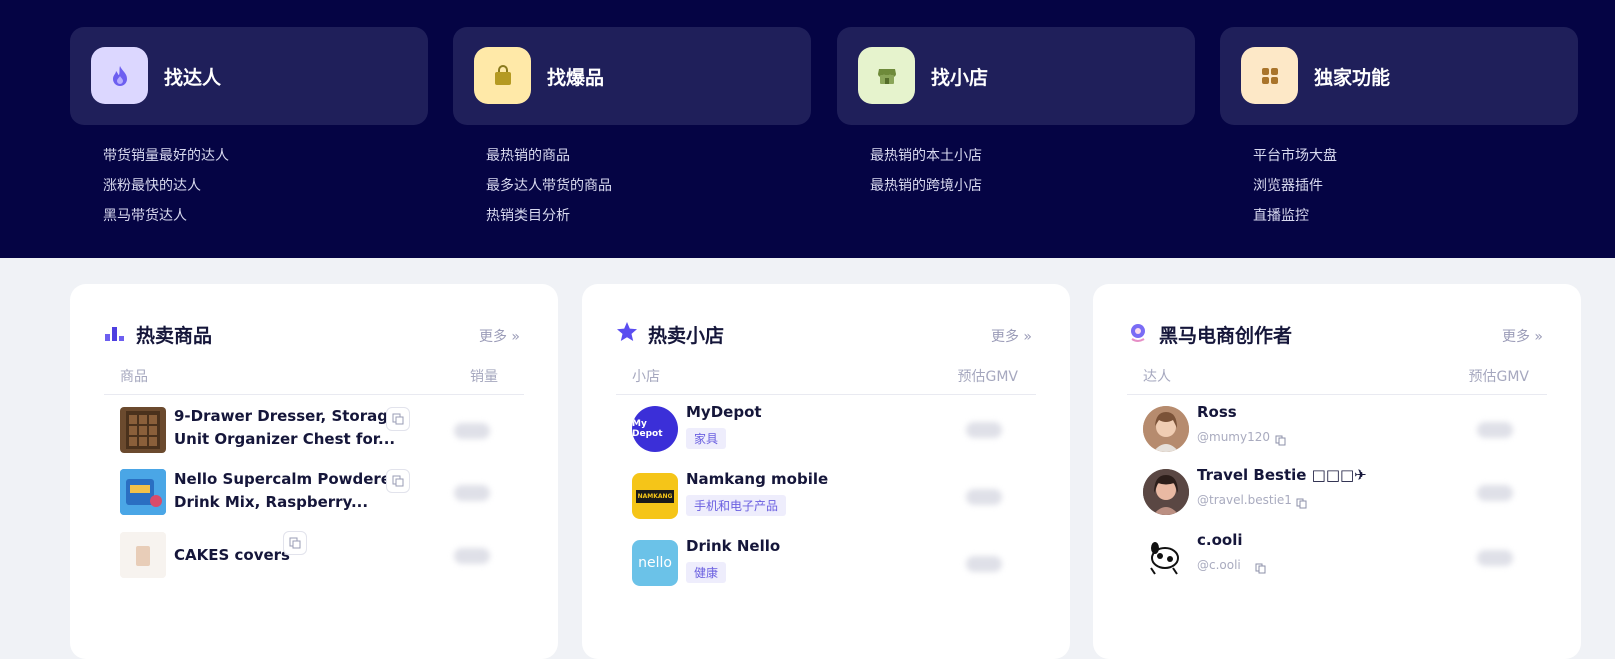 The width and height of the screenshot is (1615, 659). I want to click on nav-link-market-dashboard: 平台市场大盘, so click(1415, 162).